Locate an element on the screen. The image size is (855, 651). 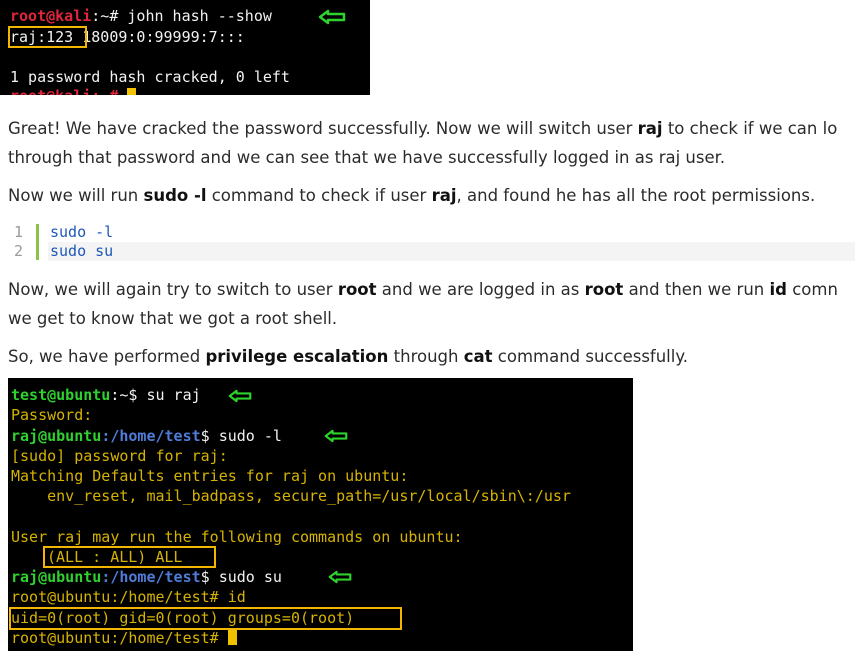
terminal-line: raj@ubuntu:/home/test$ sudo -l is located at coordinates (146, 436).